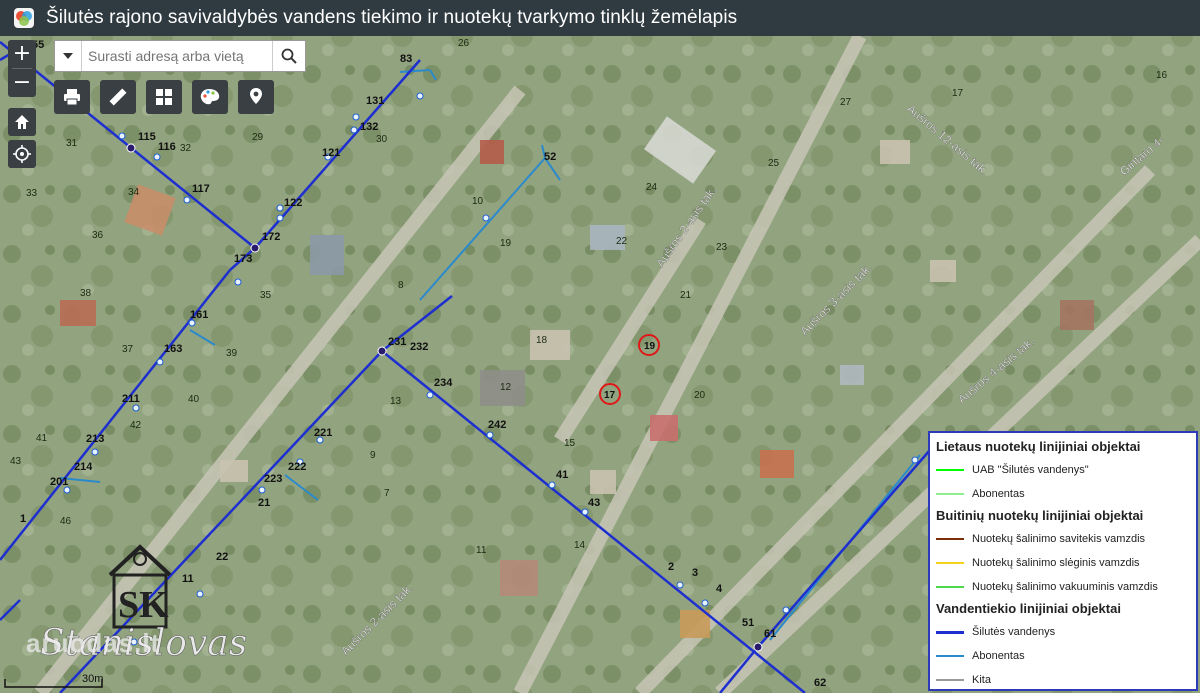 Image resolution: width=1200 pixels, height=693 pixels. I want to click on search-button, so click(288, 56).